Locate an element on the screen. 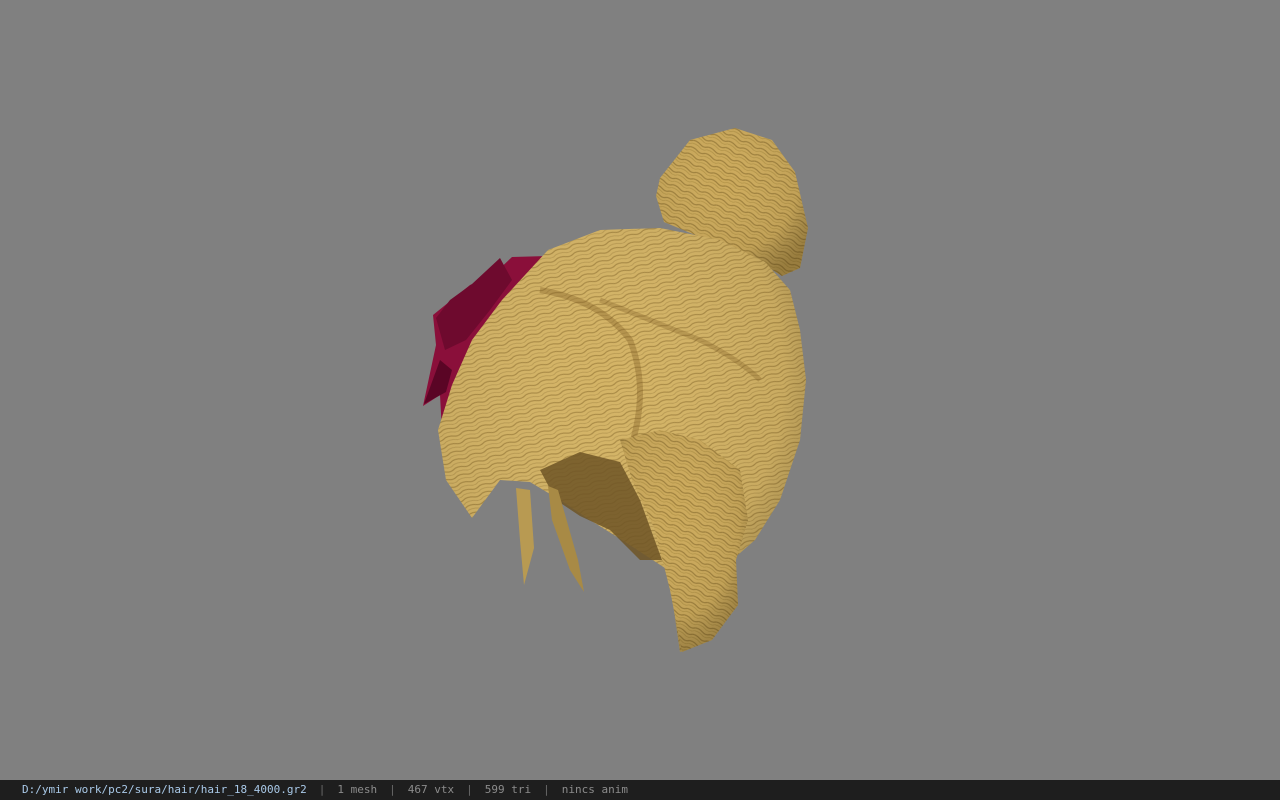  status-vertex-count: 467 vtx is located at coordinates (431, 789).